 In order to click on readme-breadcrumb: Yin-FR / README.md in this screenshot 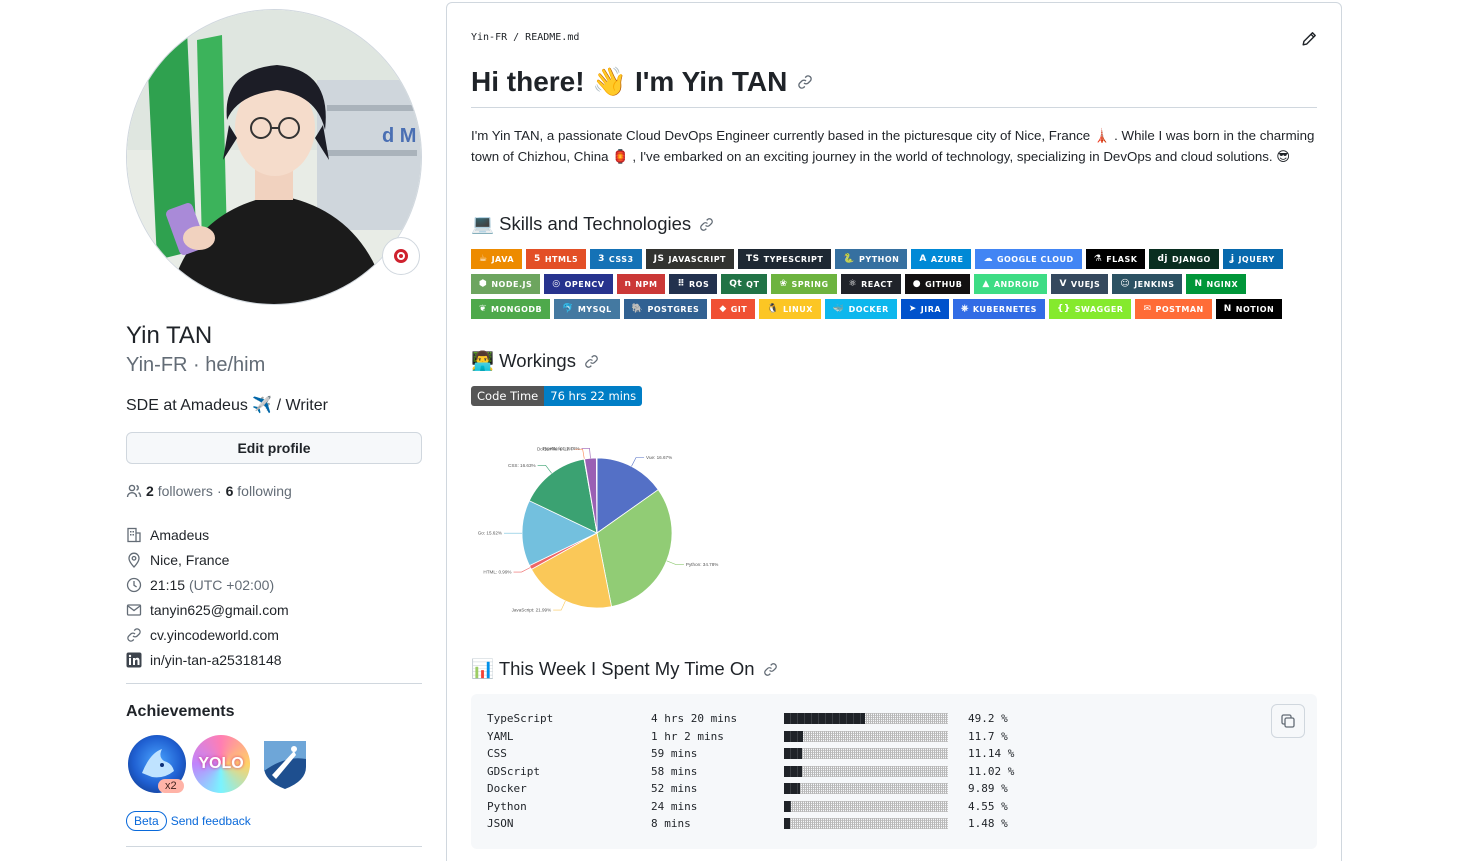, I will do `click(525, 37)`.